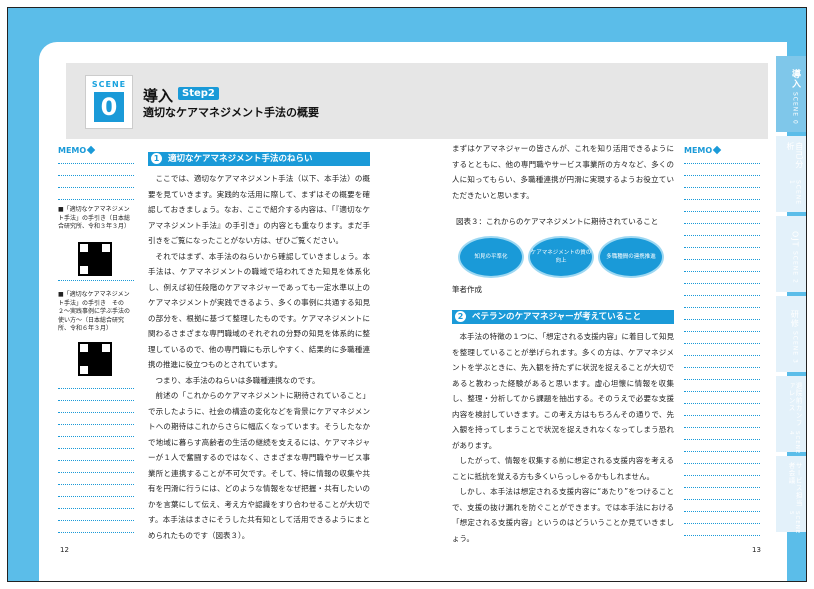 Image resolution: width=814 pixels, height=589 pixels. I want to click on scene-number: 0, so click(109, 107).